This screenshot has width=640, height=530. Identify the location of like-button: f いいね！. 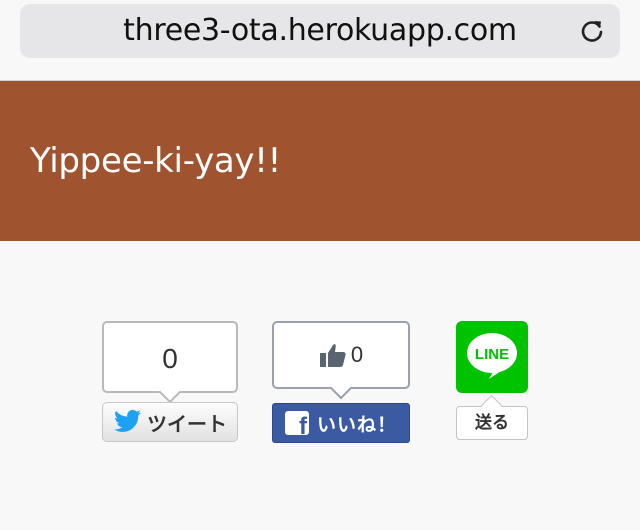
(341, 423).